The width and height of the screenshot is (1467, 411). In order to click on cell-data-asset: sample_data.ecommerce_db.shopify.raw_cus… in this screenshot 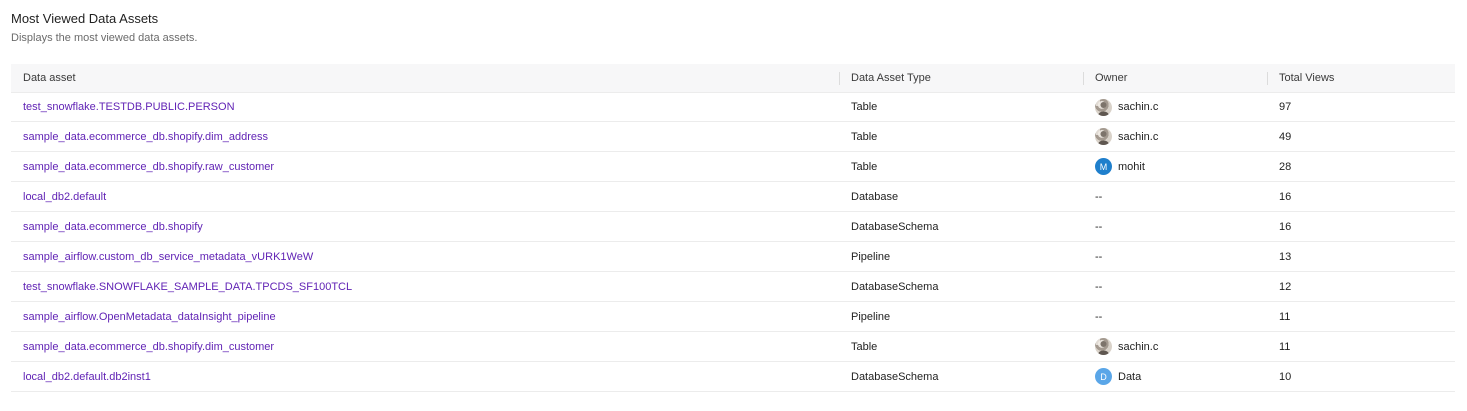, I will do `click(425, 166)`.